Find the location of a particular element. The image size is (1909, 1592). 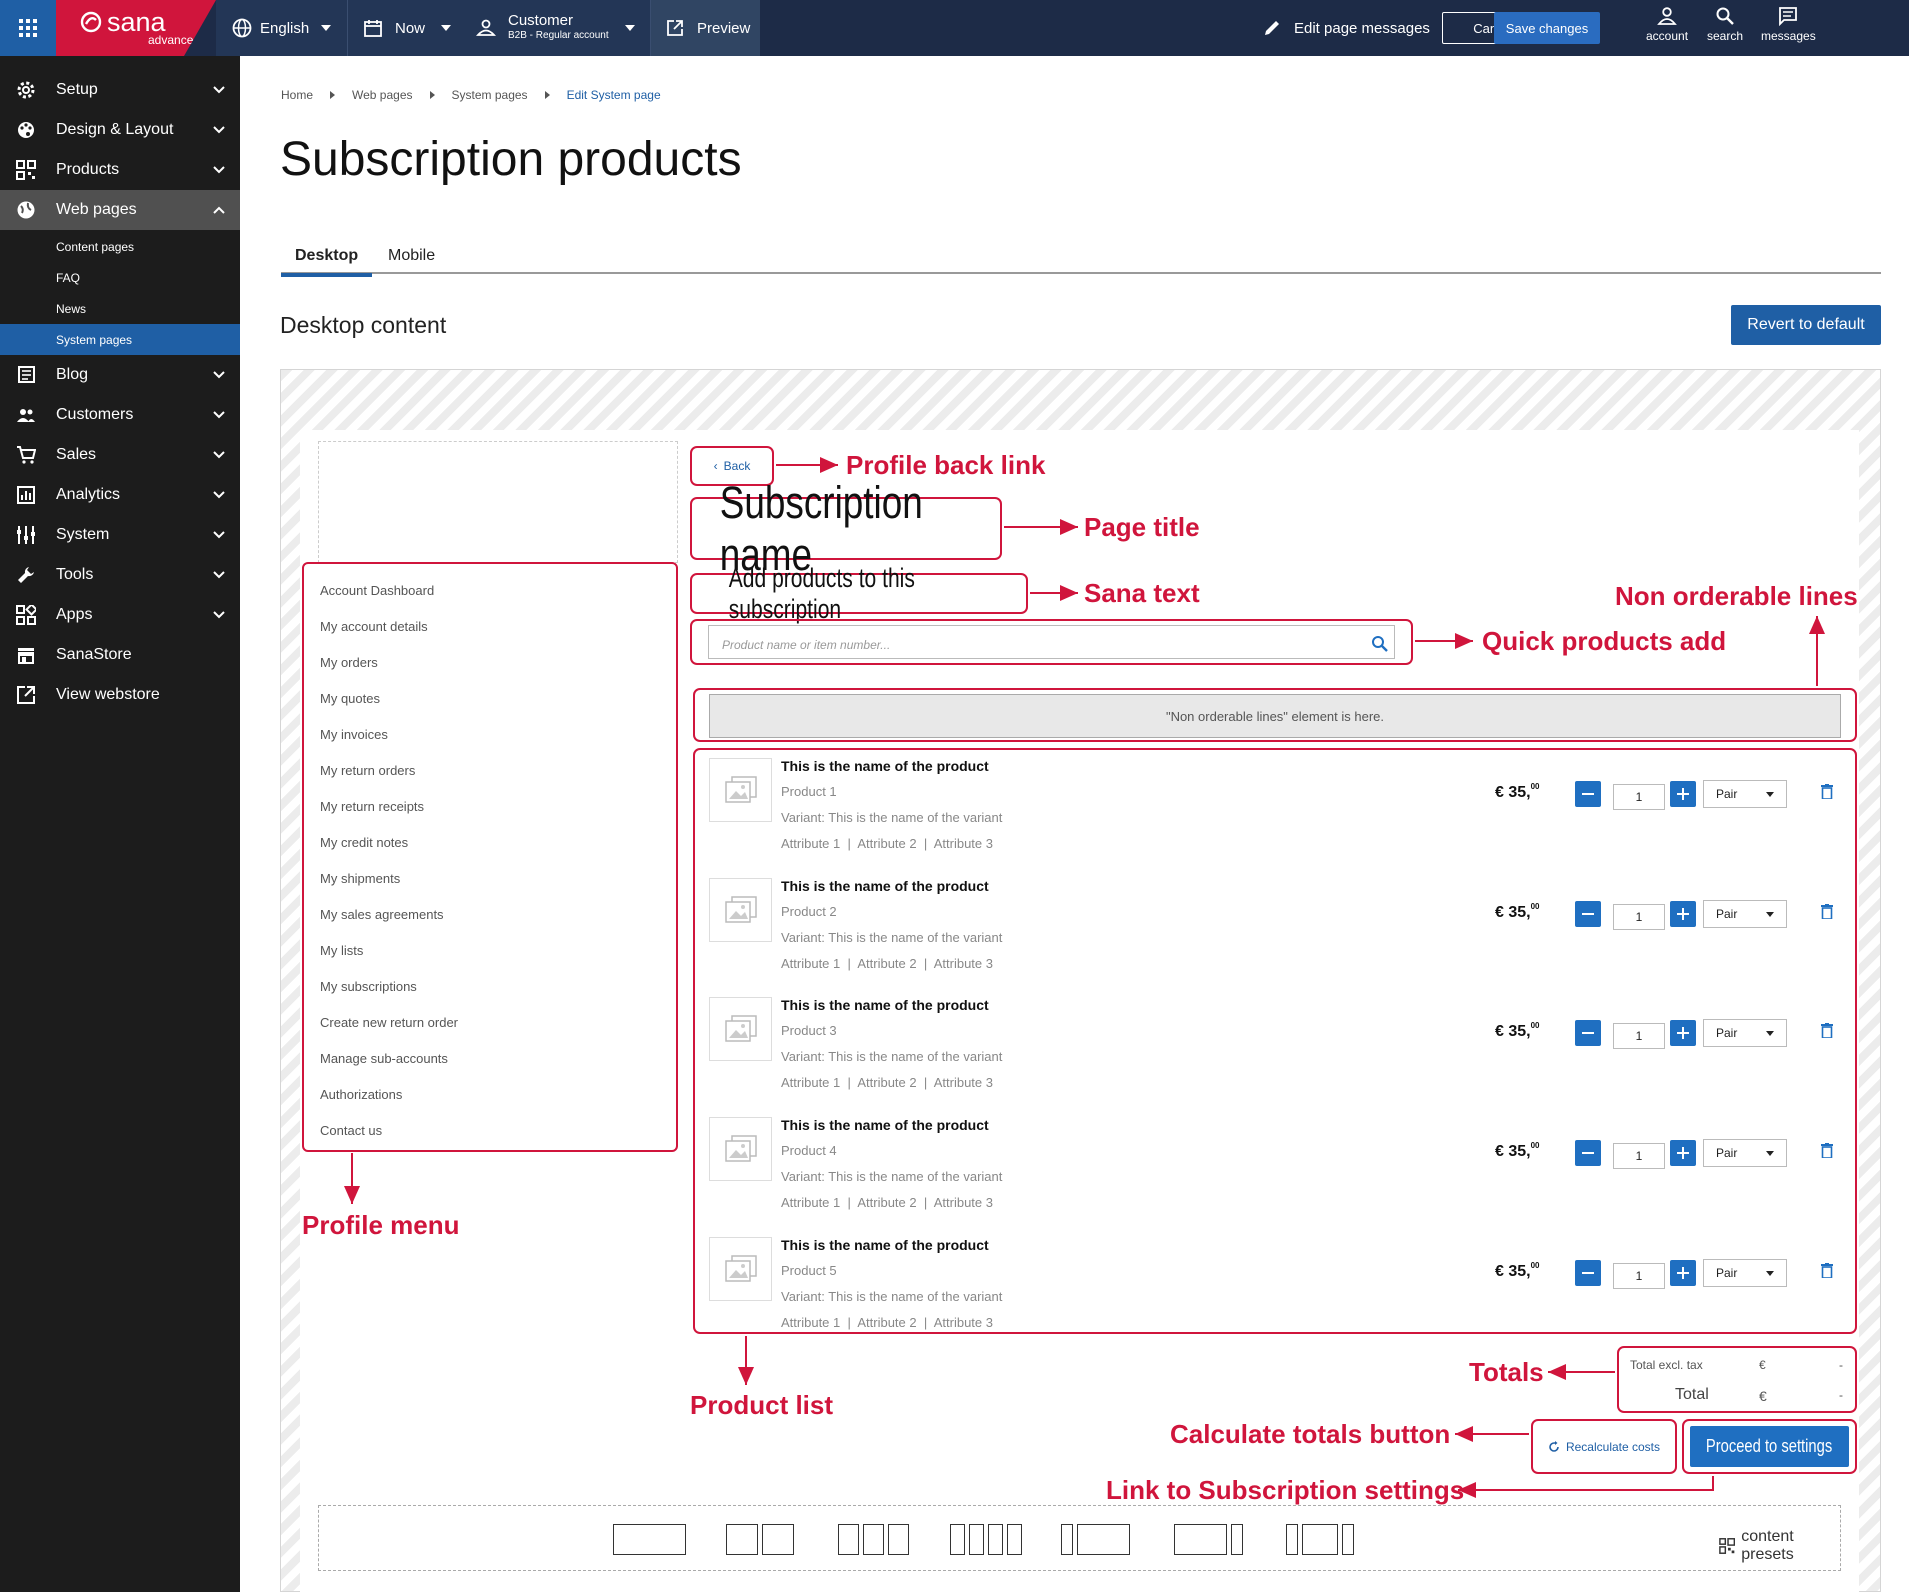

annotation-calc-totals: Calculate totals button is located at coordinates (1310, 1434).